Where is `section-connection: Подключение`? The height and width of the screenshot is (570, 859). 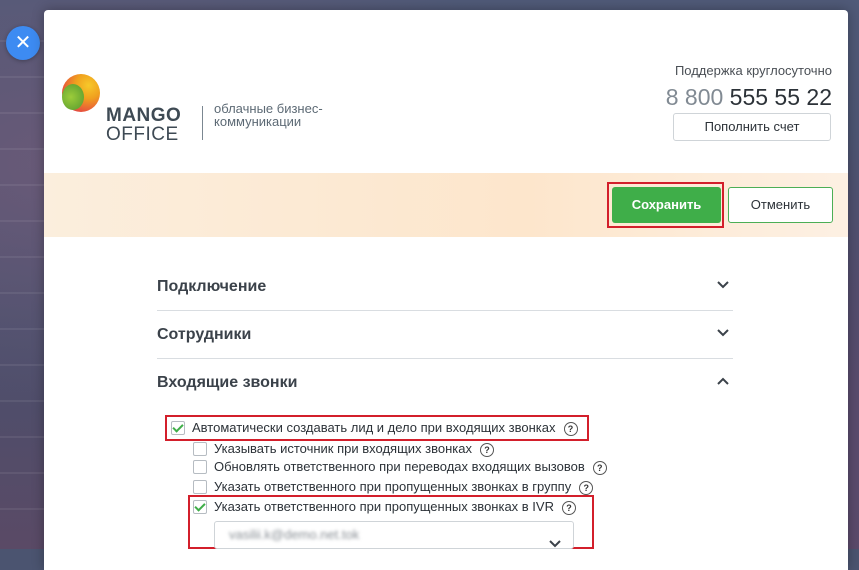
section-connection: Подключение is located at coordinates (445, 287).